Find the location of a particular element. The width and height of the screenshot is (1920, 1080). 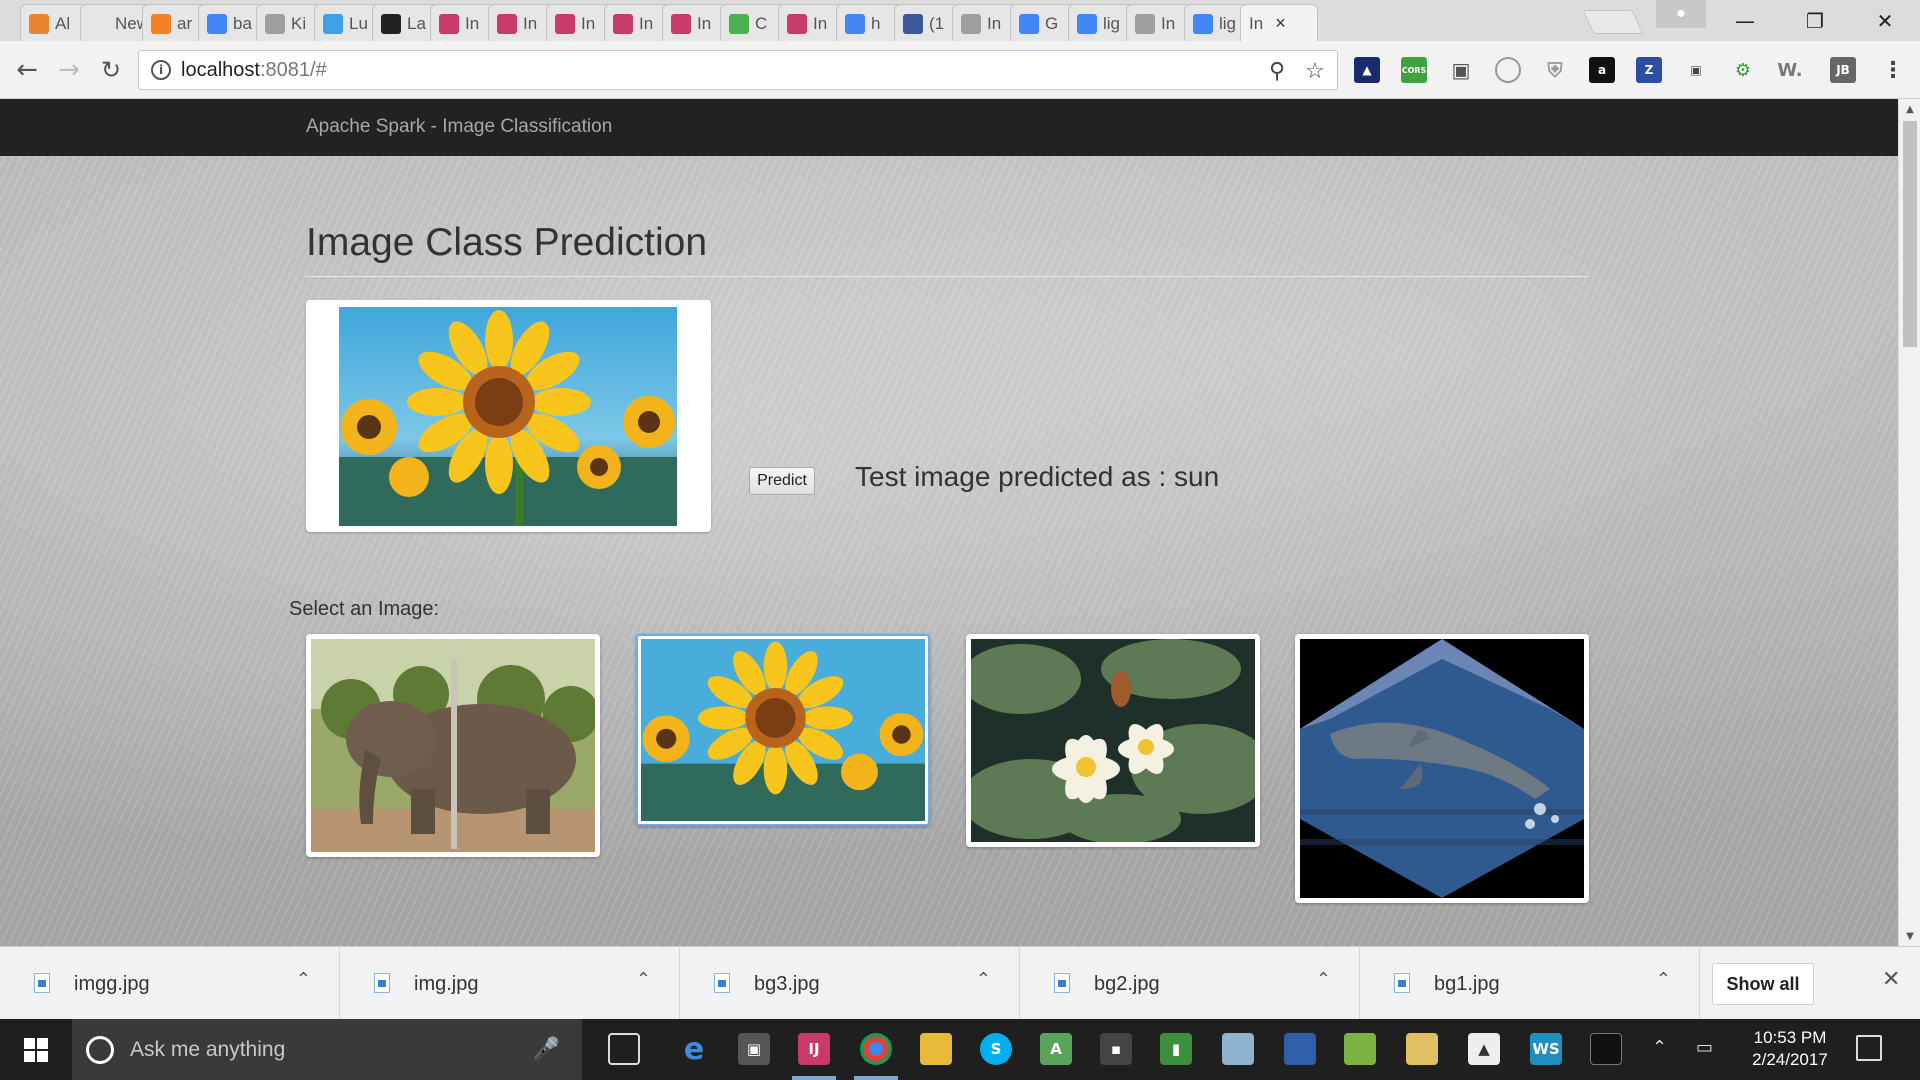

notifications-icon is located at coordinates (1869, 1048).